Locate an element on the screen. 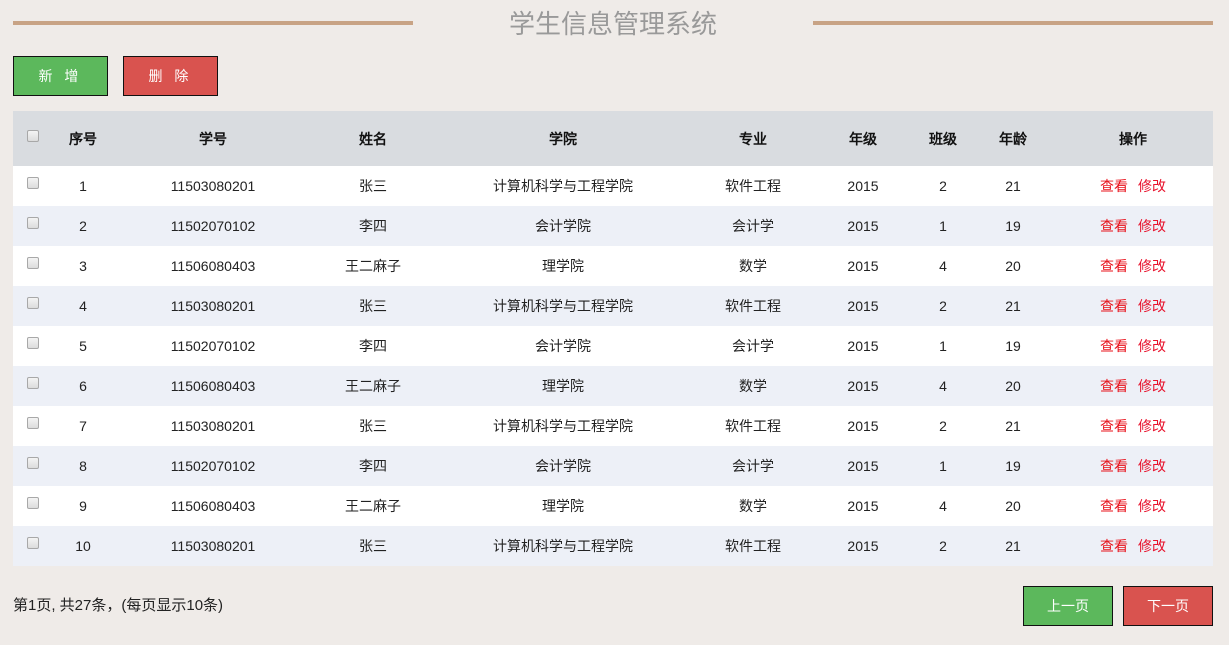  page-header: 学生信息管理系统 is located at coordinates (614, 24).